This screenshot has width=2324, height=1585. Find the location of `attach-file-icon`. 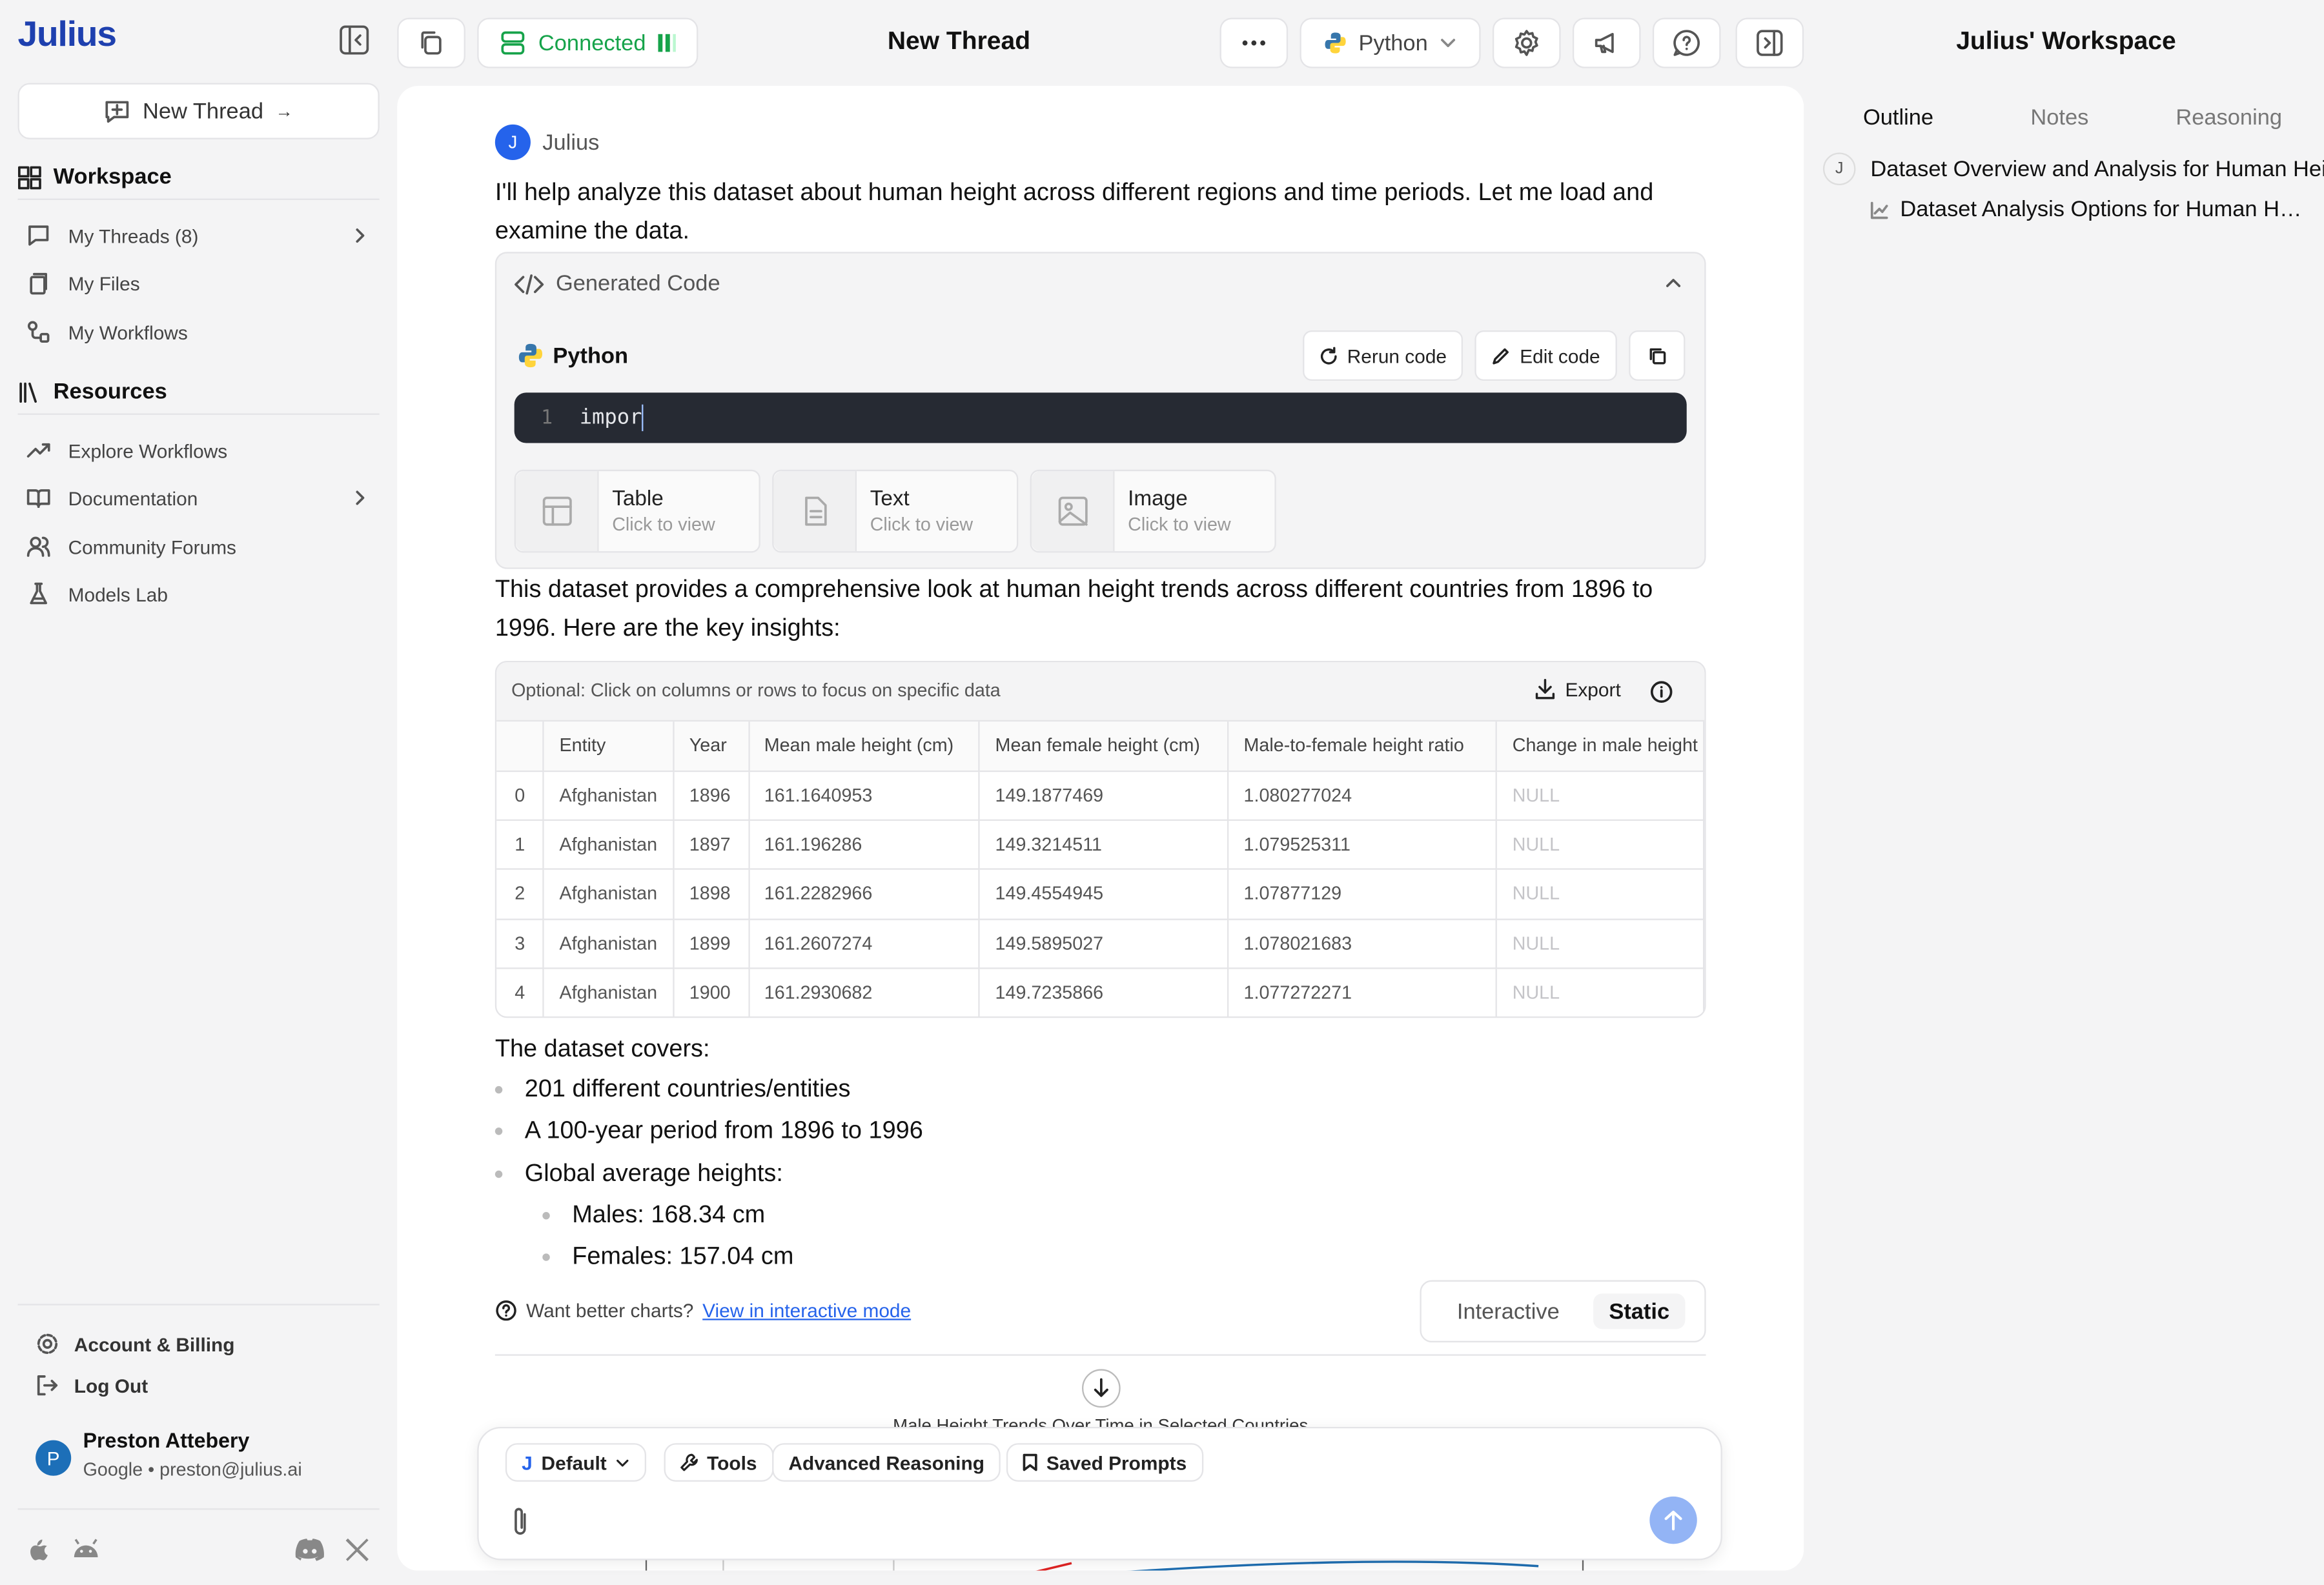

attach-file-icon is located at coordinates (520, 1522).